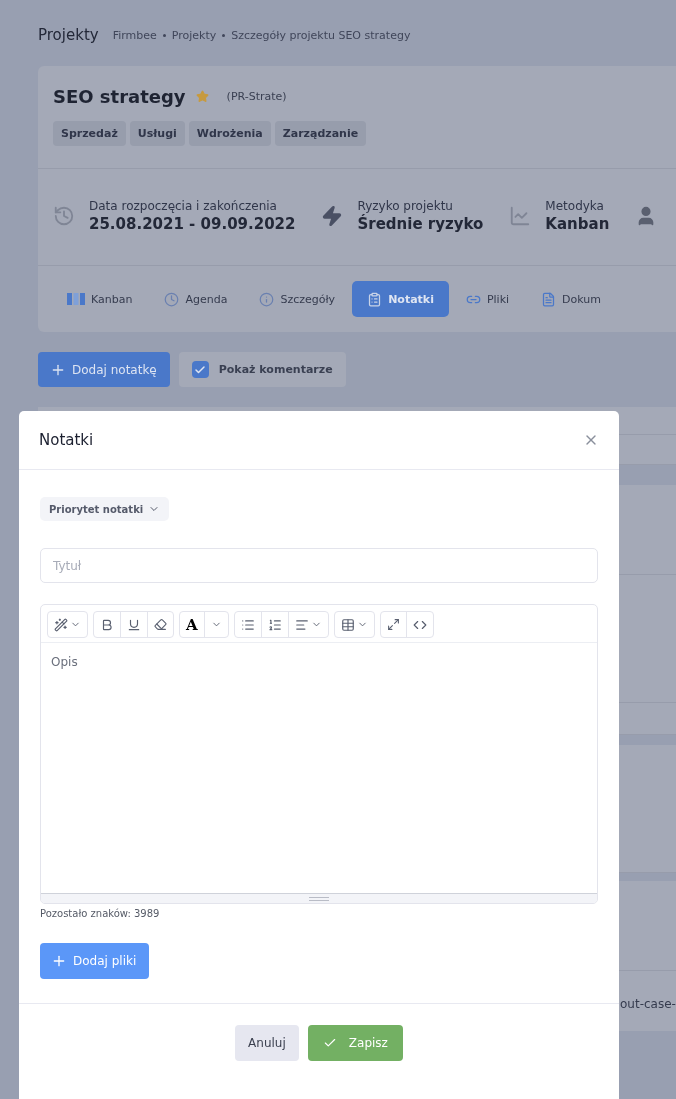 Image resolution: width=676 pixels, height=1099 pixels. I want to click on project-name: SEO strategy, so click(119, 96).